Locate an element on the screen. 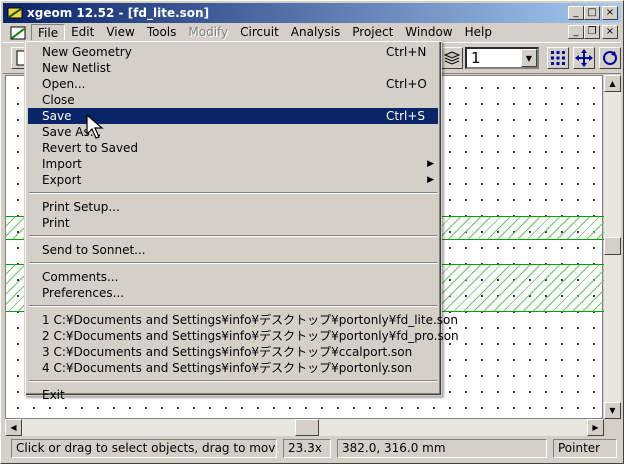  scroll-up-button: ▲ is located at coordinates (612, 83).